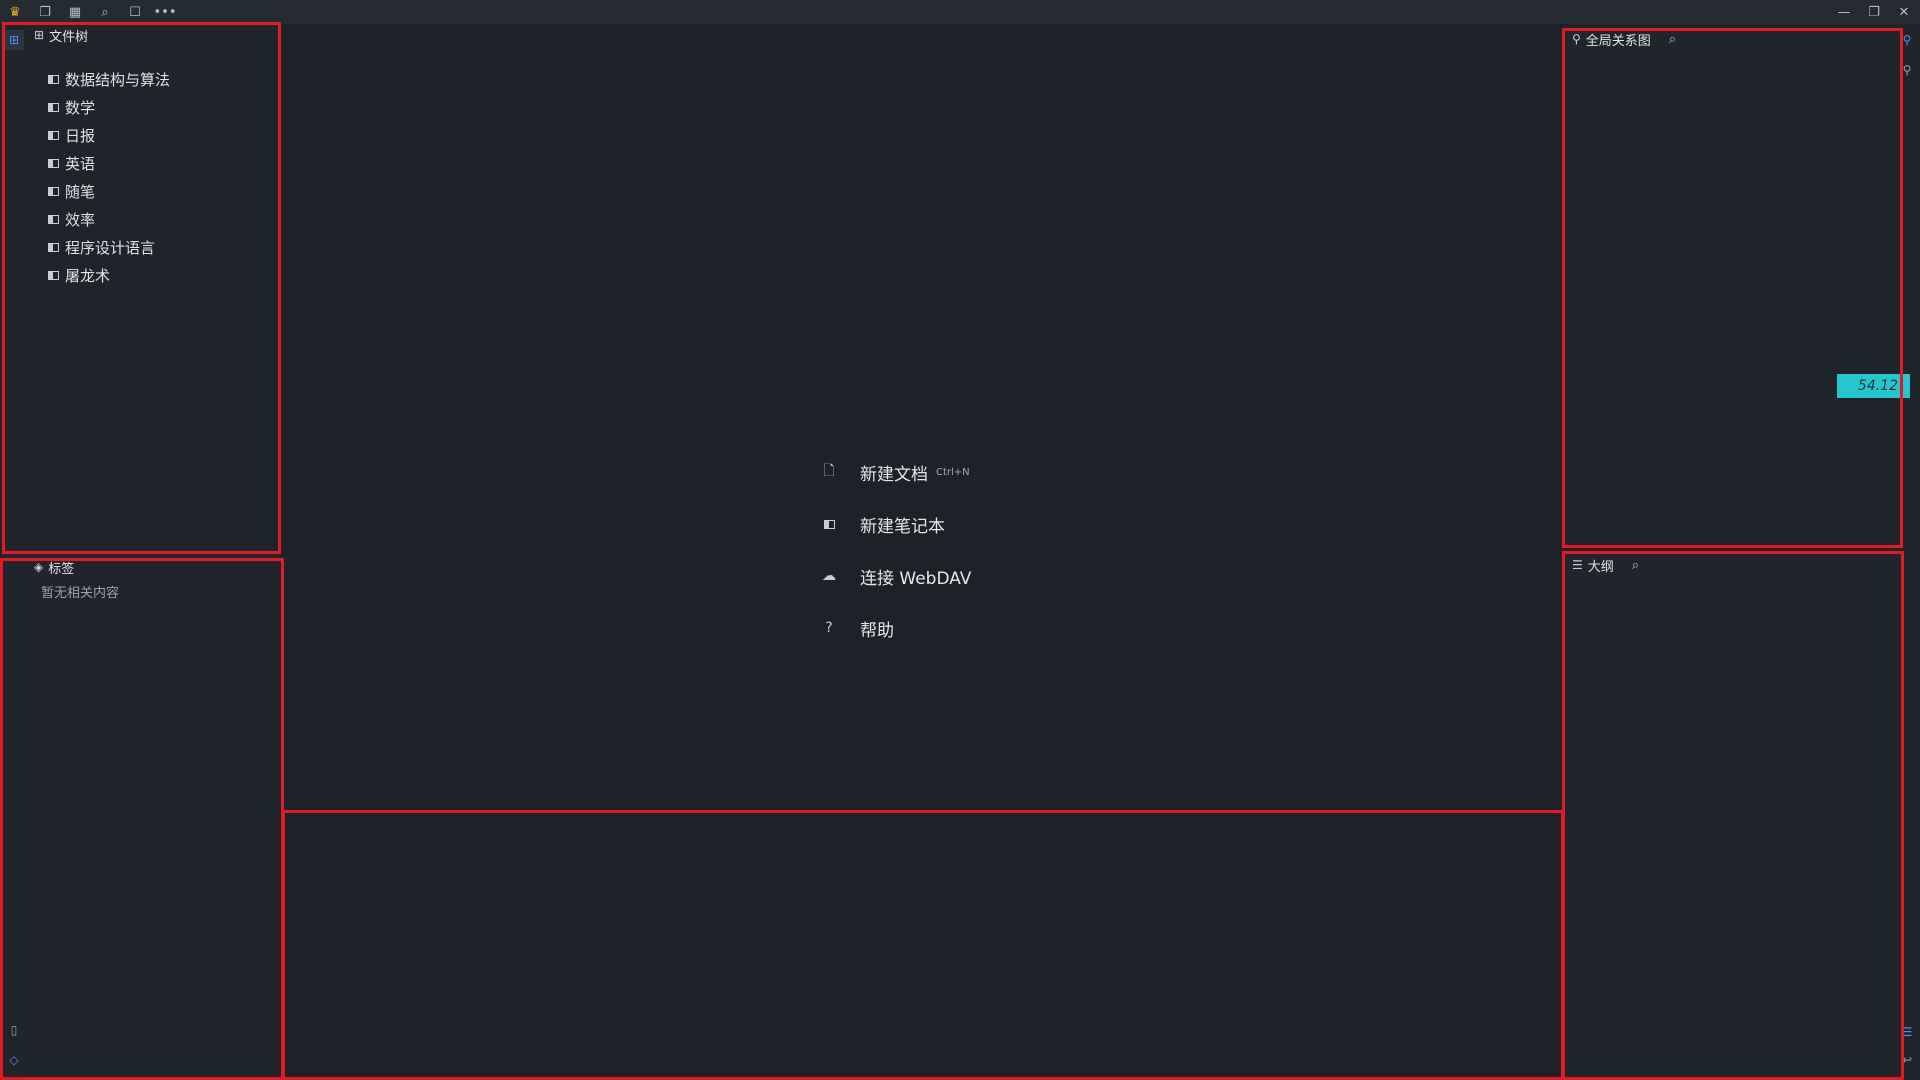  What do you see at coordinates (105, 12) in the screenshot?
I see `search-icon: ⌕` at bounding box center [105, 12].